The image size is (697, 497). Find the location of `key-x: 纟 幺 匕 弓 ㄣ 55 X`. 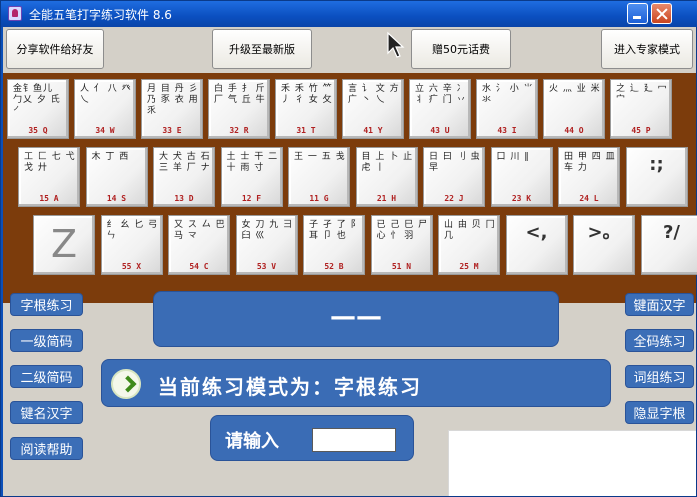

key-x: 纟 幺 匕 弓 ㄣ 55 X is located at coordinates (131, 245).